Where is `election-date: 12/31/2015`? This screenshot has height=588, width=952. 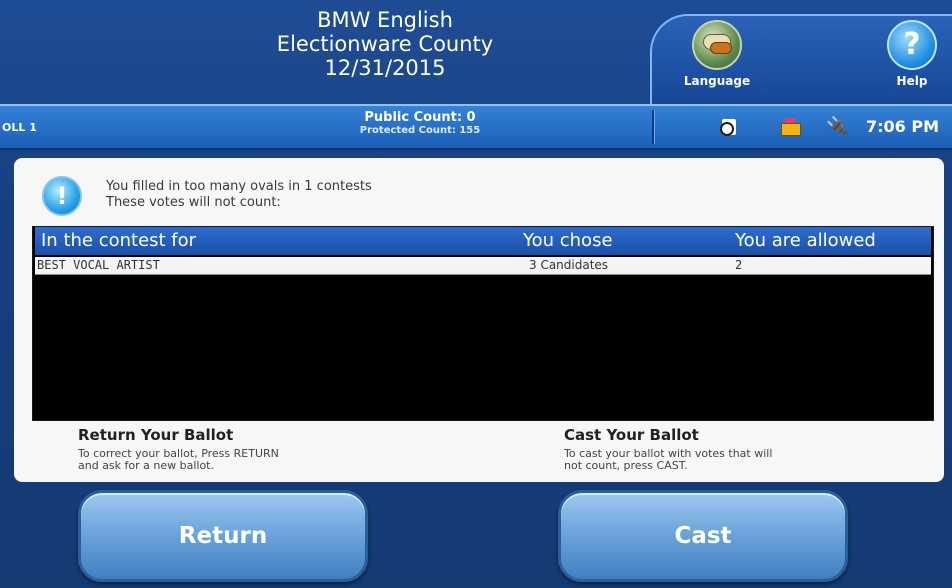 election-date: 12/31/2015 is located at coordinates (385, 68).